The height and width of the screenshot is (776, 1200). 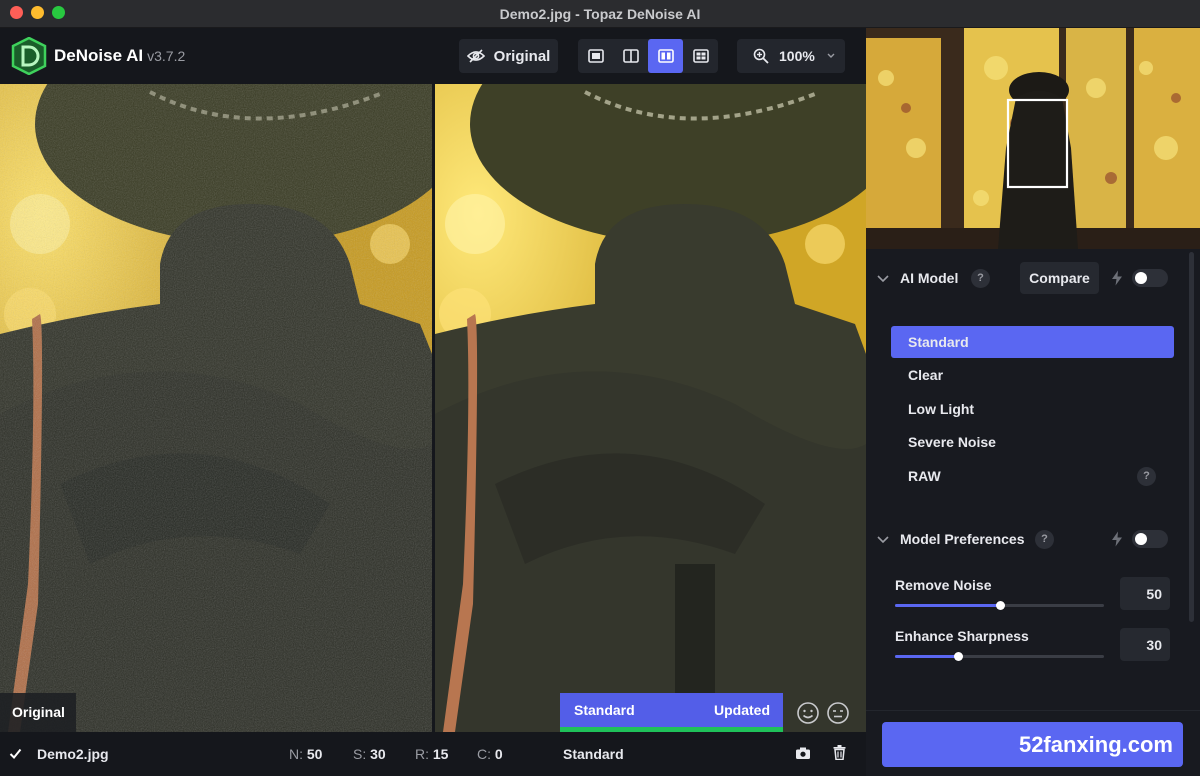 I want to click on watermark-text: 52fanxing.com, so click(x=1095, y=744).